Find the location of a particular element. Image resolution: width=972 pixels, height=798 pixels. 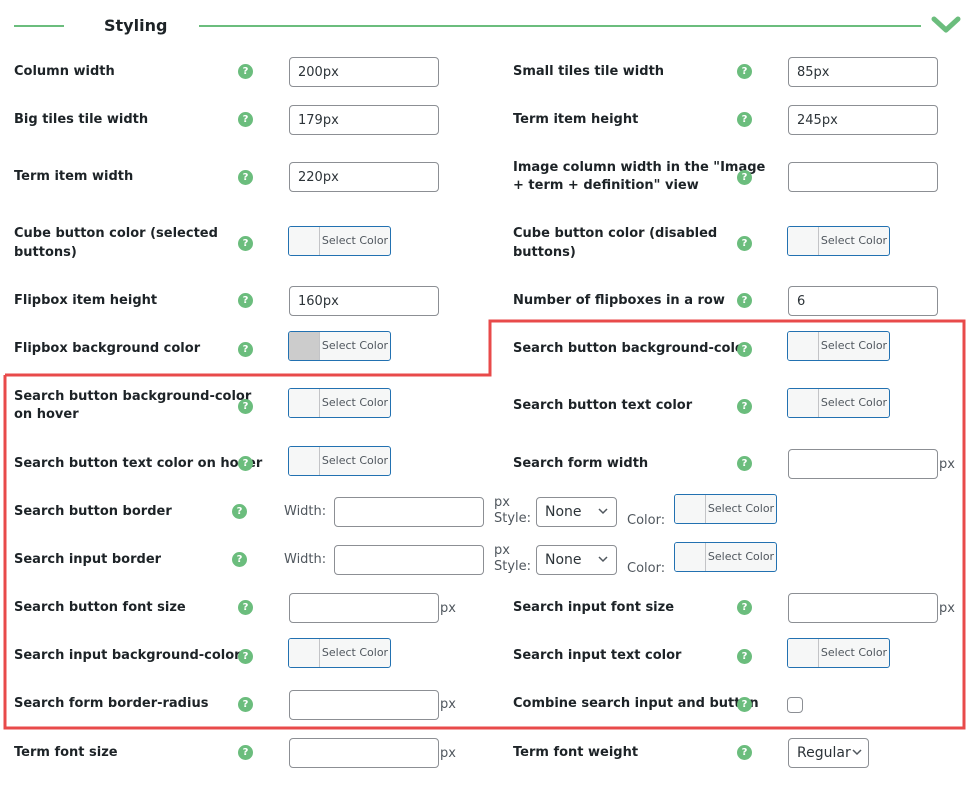

cube-disabled-color-button: Select Color is located at coordinates (838, 241).